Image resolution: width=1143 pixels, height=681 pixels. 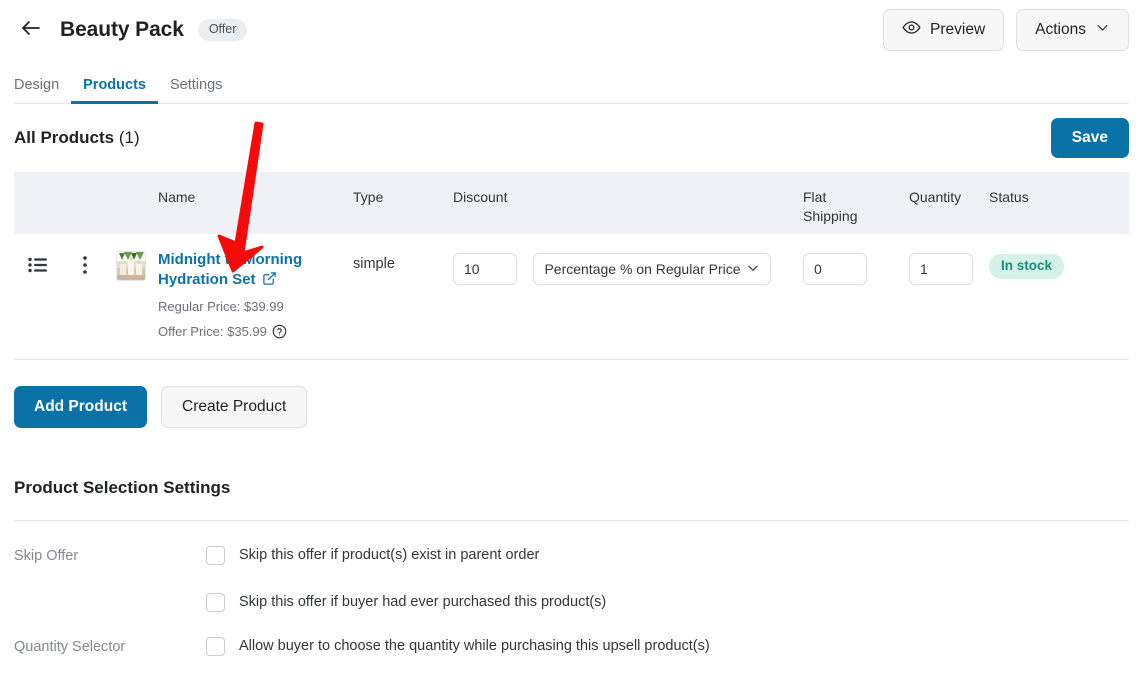 What do you see at coordinates (830, 215) in the screenshot?
I see `header-flat-shipping-line2: Shipping` at bounding box center [830, 215].